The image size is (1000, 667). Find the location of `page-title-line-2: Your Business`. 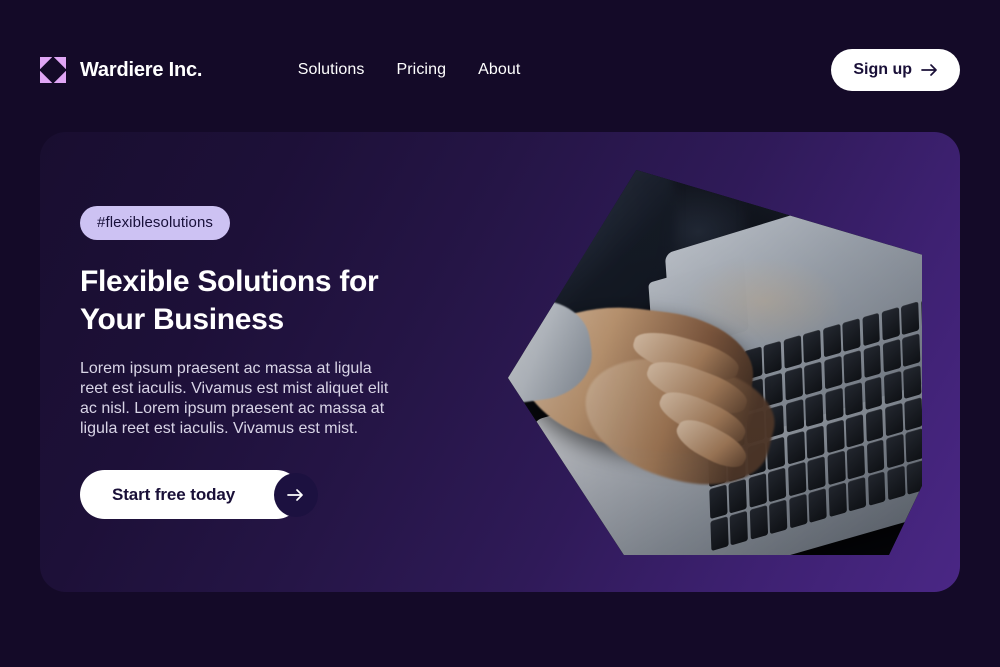

page-title-line-2: Your Business is located at coordinates (182, 320).